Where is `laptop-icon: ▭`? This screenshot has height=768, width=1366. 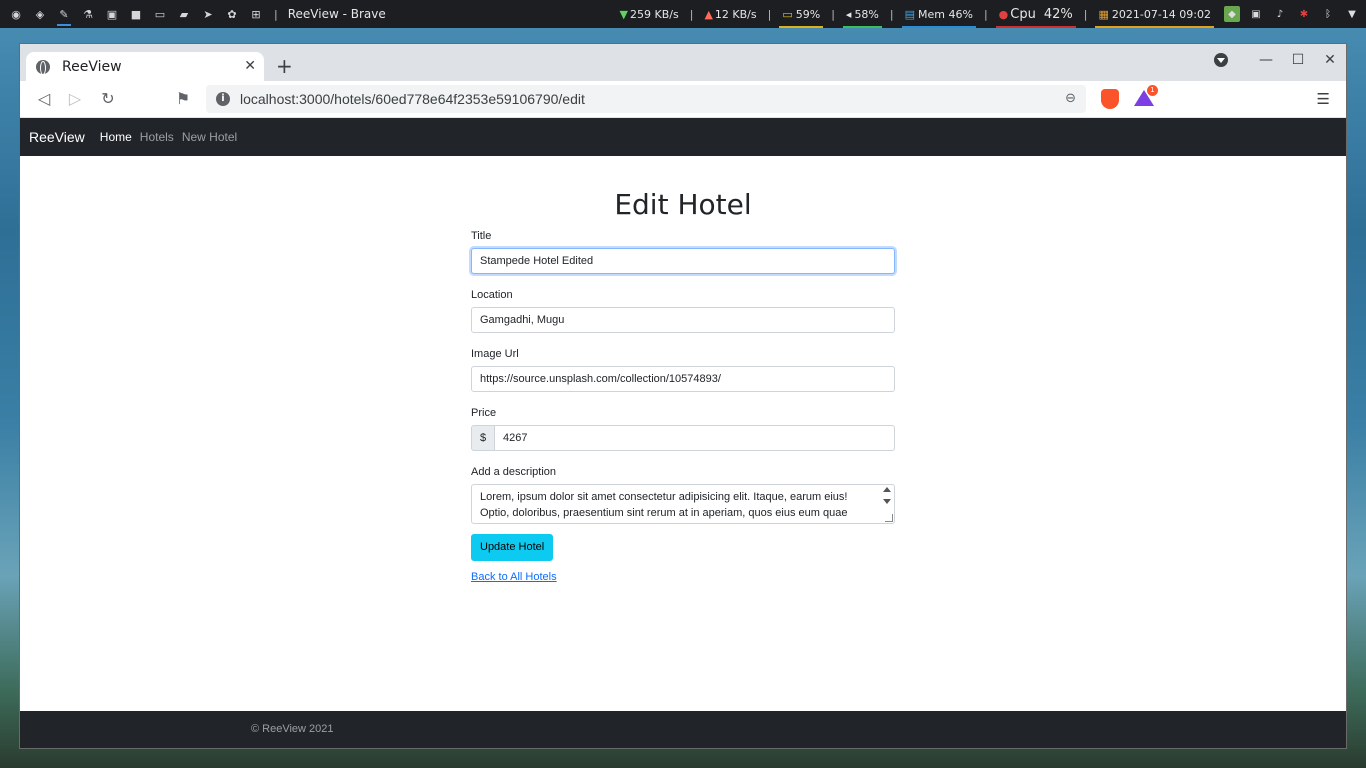 laptop-icon: ▭ is located at coordinates (160, 14).